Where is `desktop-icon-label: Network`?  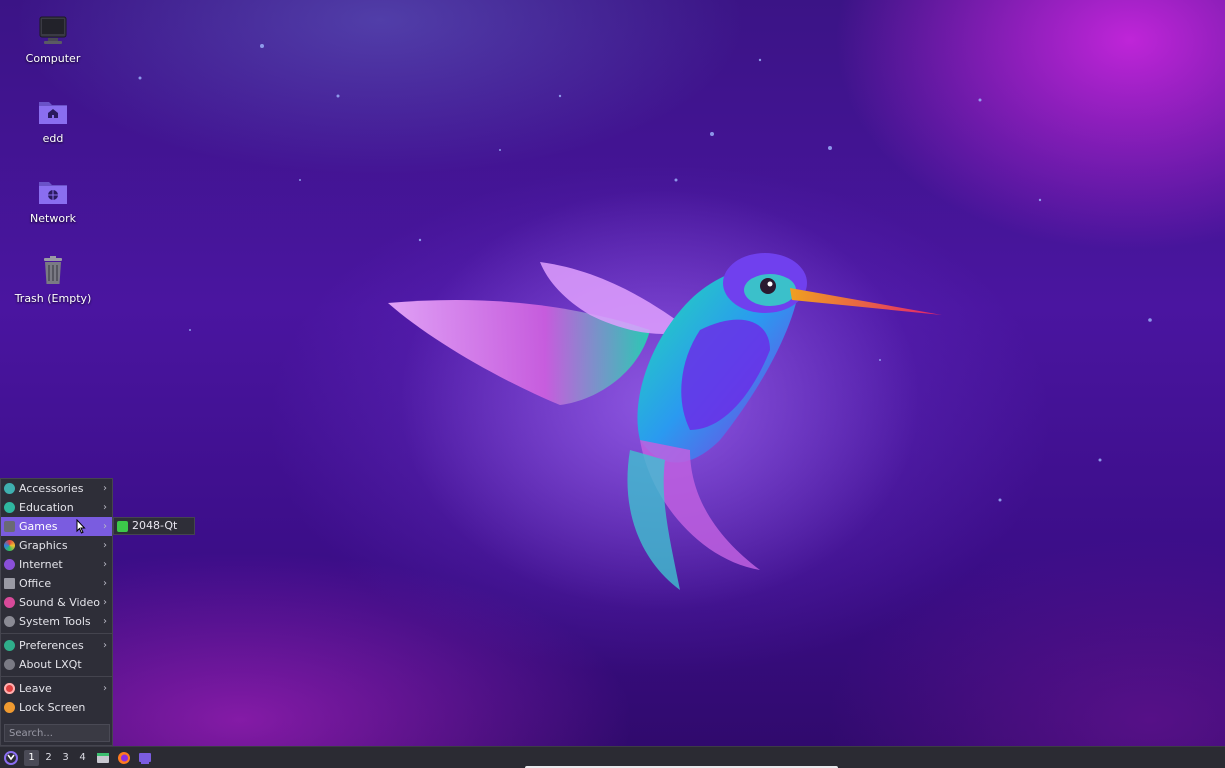 desktop-icon-label: Network is located at coordinates (53, 218).